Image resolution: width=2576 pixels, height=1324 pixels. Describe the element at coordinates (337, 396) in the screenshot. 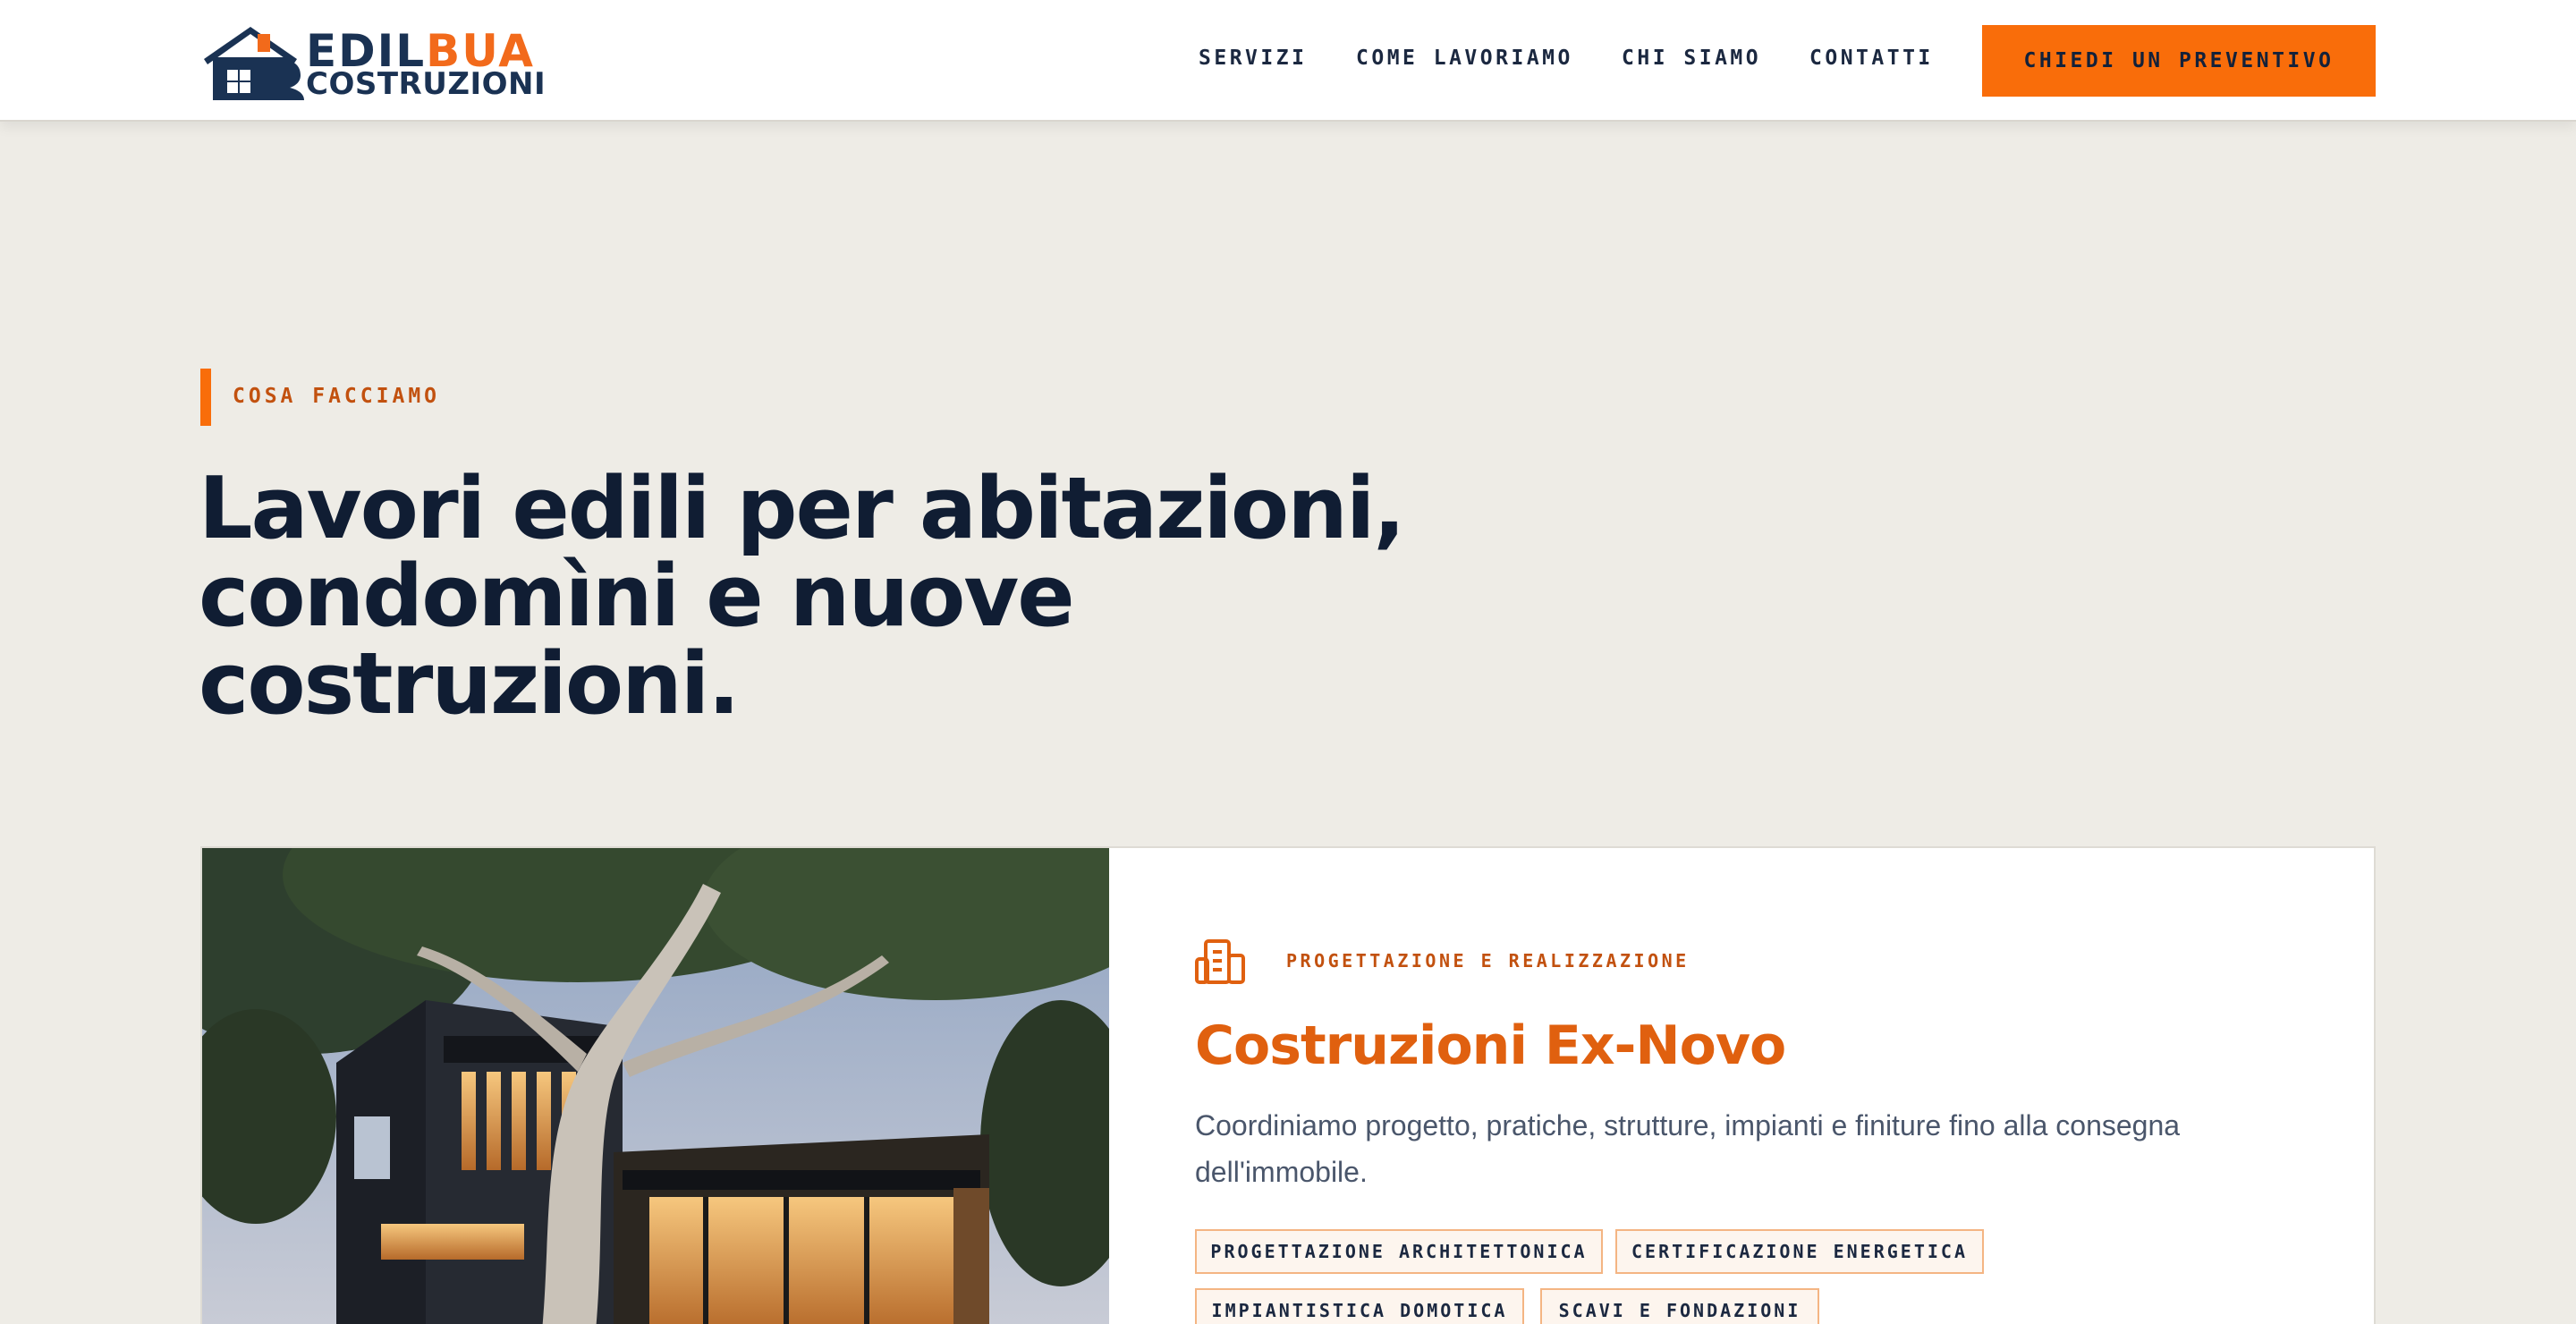

I see `section-eyebrow: COSA FACCIAMO` at that location.